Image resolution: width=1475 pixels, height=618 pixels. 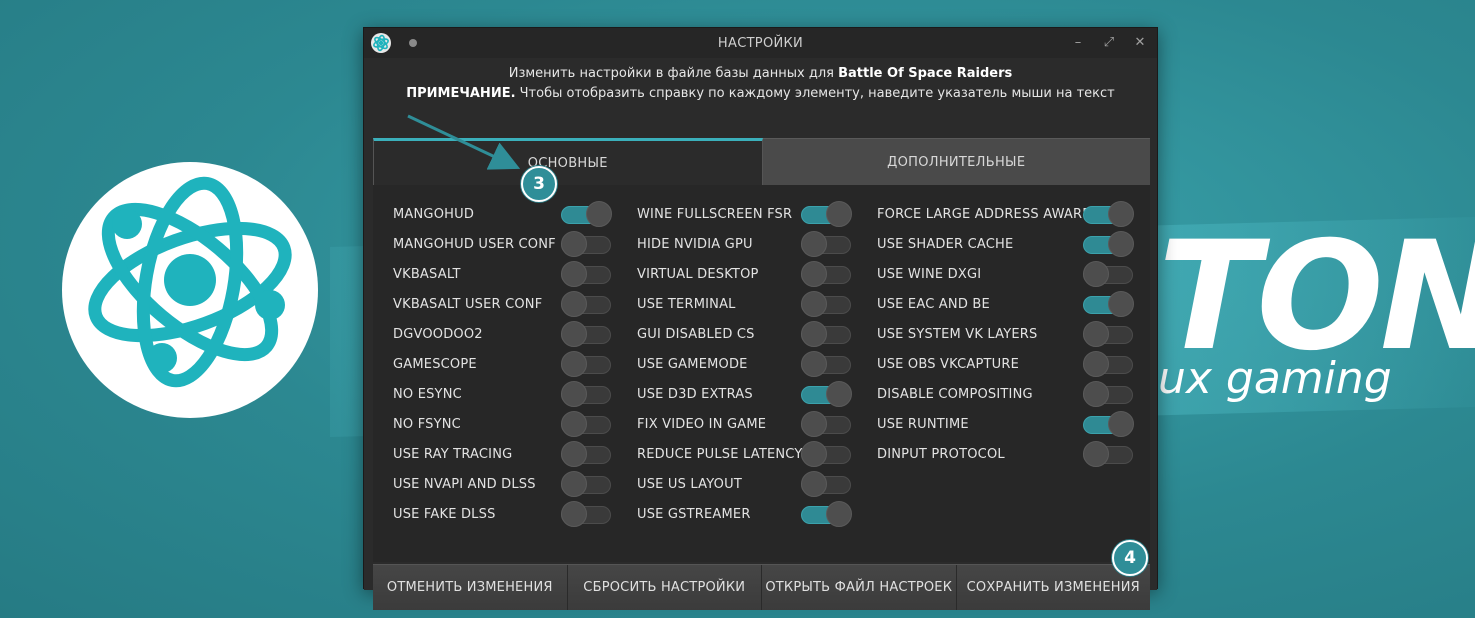 What do you see at coordinates (957, 334) in the screenshot?
I see `toggle-label: USE SYSTEM VK LAYERS` at bounding box center [957, 334].